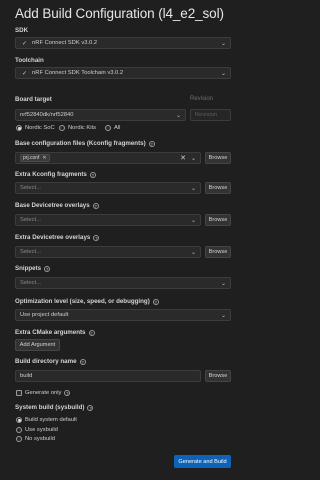  What do you see at coordinates (29, 60) in the screenshot?
I see `toolchain-label: Toolchain` at bounding box center [29, 60].